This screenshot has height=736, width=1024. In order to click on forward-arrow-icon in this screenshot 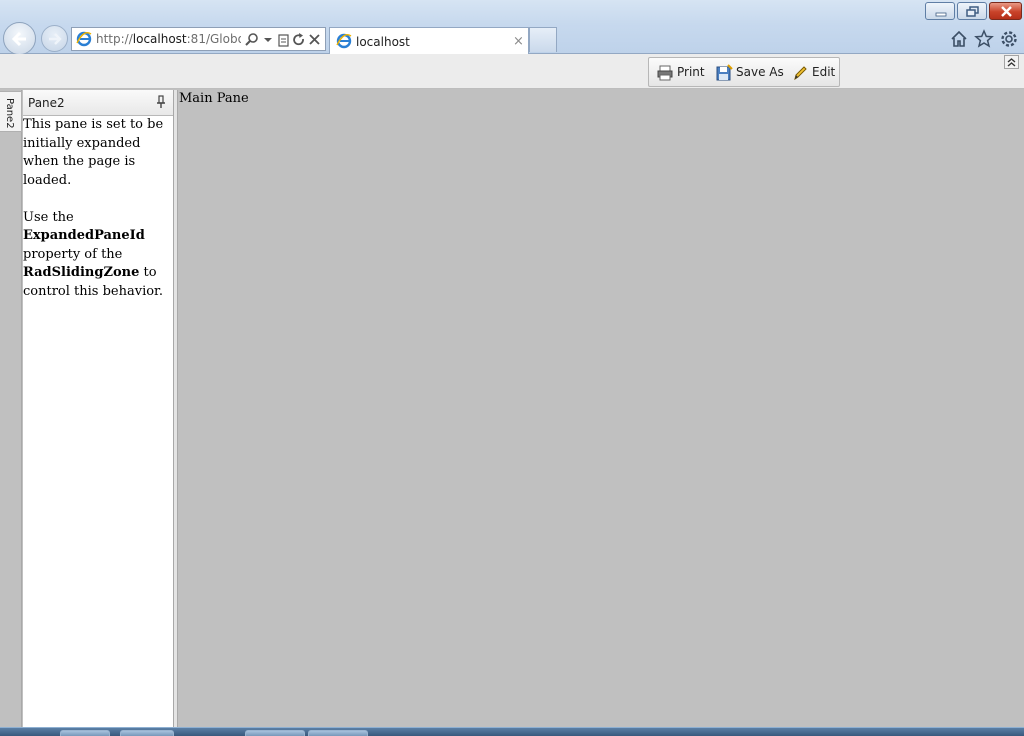, I will do `click(55, 39)`.